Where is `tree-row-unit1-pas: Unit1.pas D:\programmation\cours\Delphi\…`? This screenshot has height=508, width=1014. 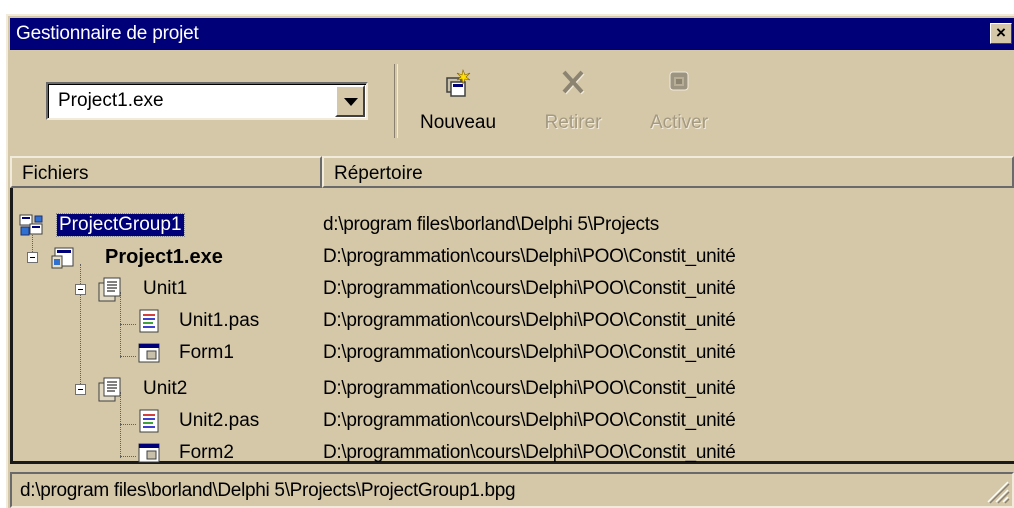 tree-row-unit1-pas: Unit1.pas D:\programmation\cours\Delphi\… is located at coordinates (513, 322).